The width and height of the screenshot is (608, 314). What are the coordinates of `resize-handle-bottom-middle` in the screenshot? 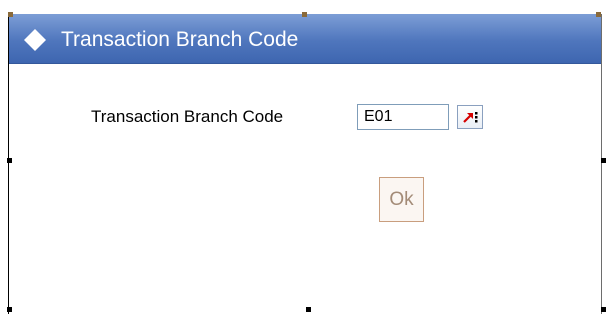 It's located at (308, 309).